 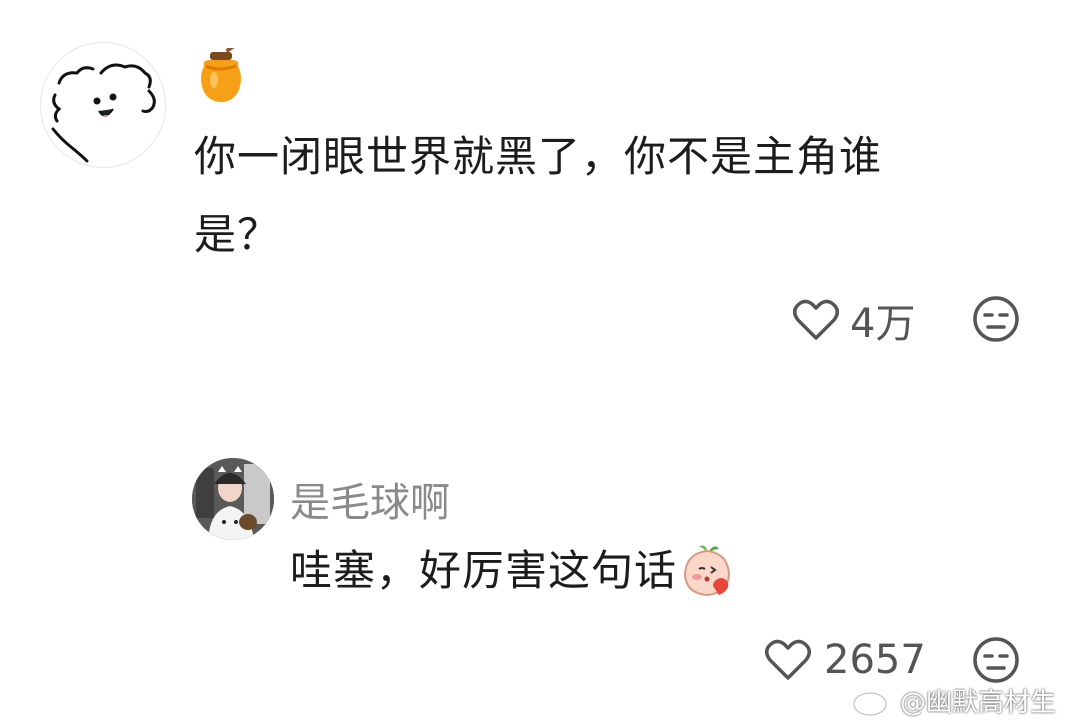 What do you see at coordinates (237, 234) in the screenshot?
I see `comment-text-line2: 是？` at bounding box center [237, 234].